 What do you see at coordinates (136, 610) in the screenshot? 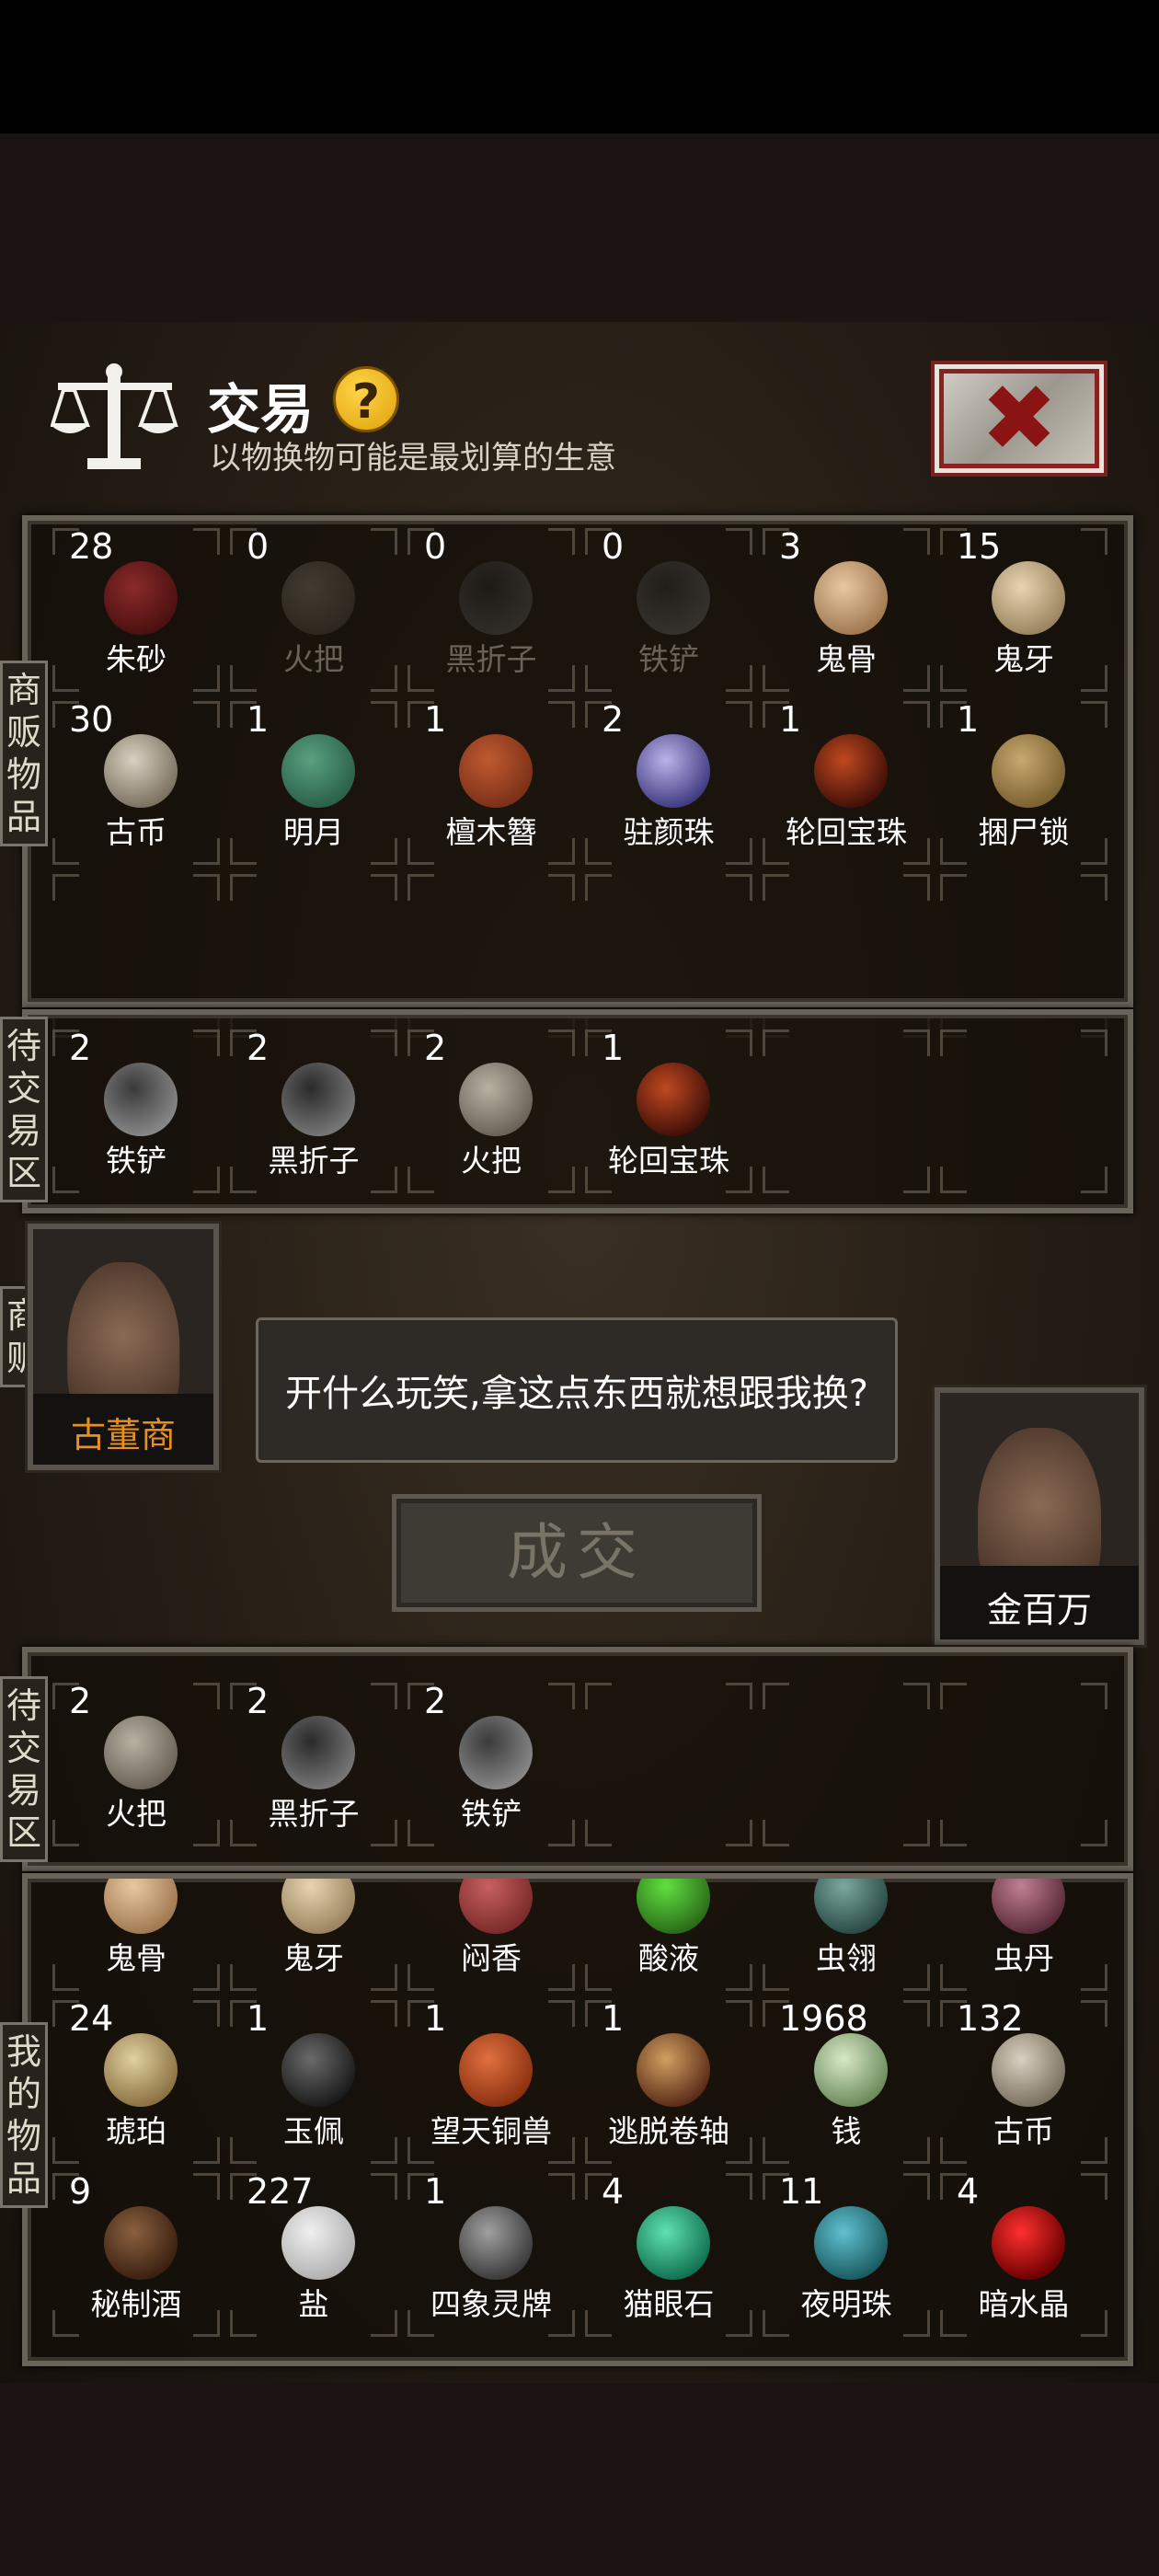
I see `merchant-item-slot: 28 朱砂` at bounding box center [136, 610].